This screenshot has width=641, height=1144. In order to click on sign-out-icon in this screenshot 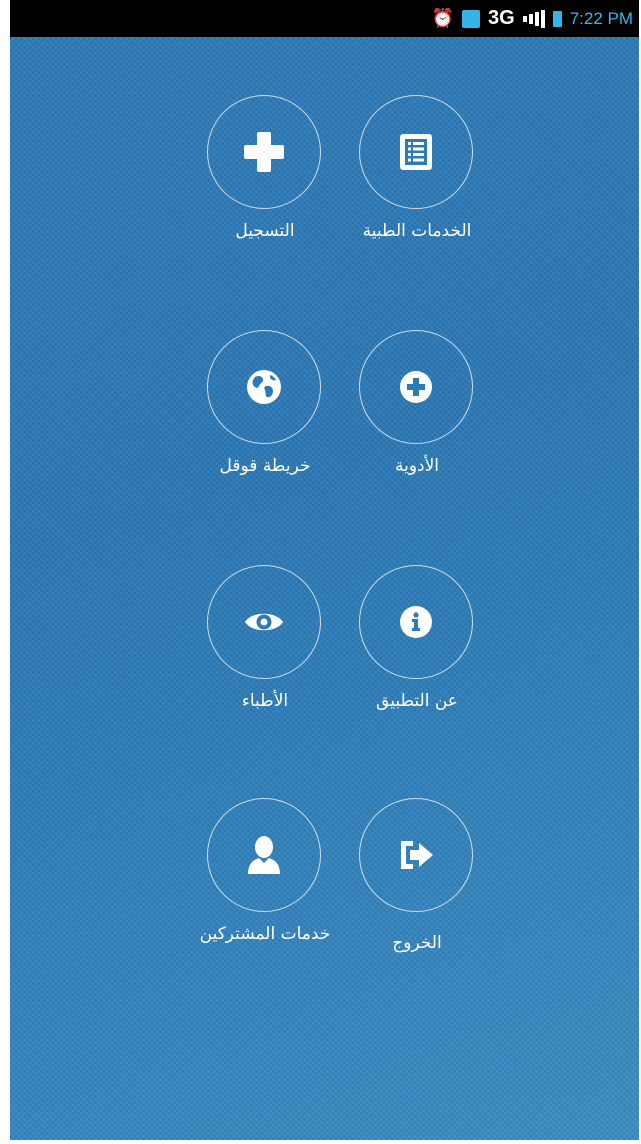, I will do `click(416, 855)`.